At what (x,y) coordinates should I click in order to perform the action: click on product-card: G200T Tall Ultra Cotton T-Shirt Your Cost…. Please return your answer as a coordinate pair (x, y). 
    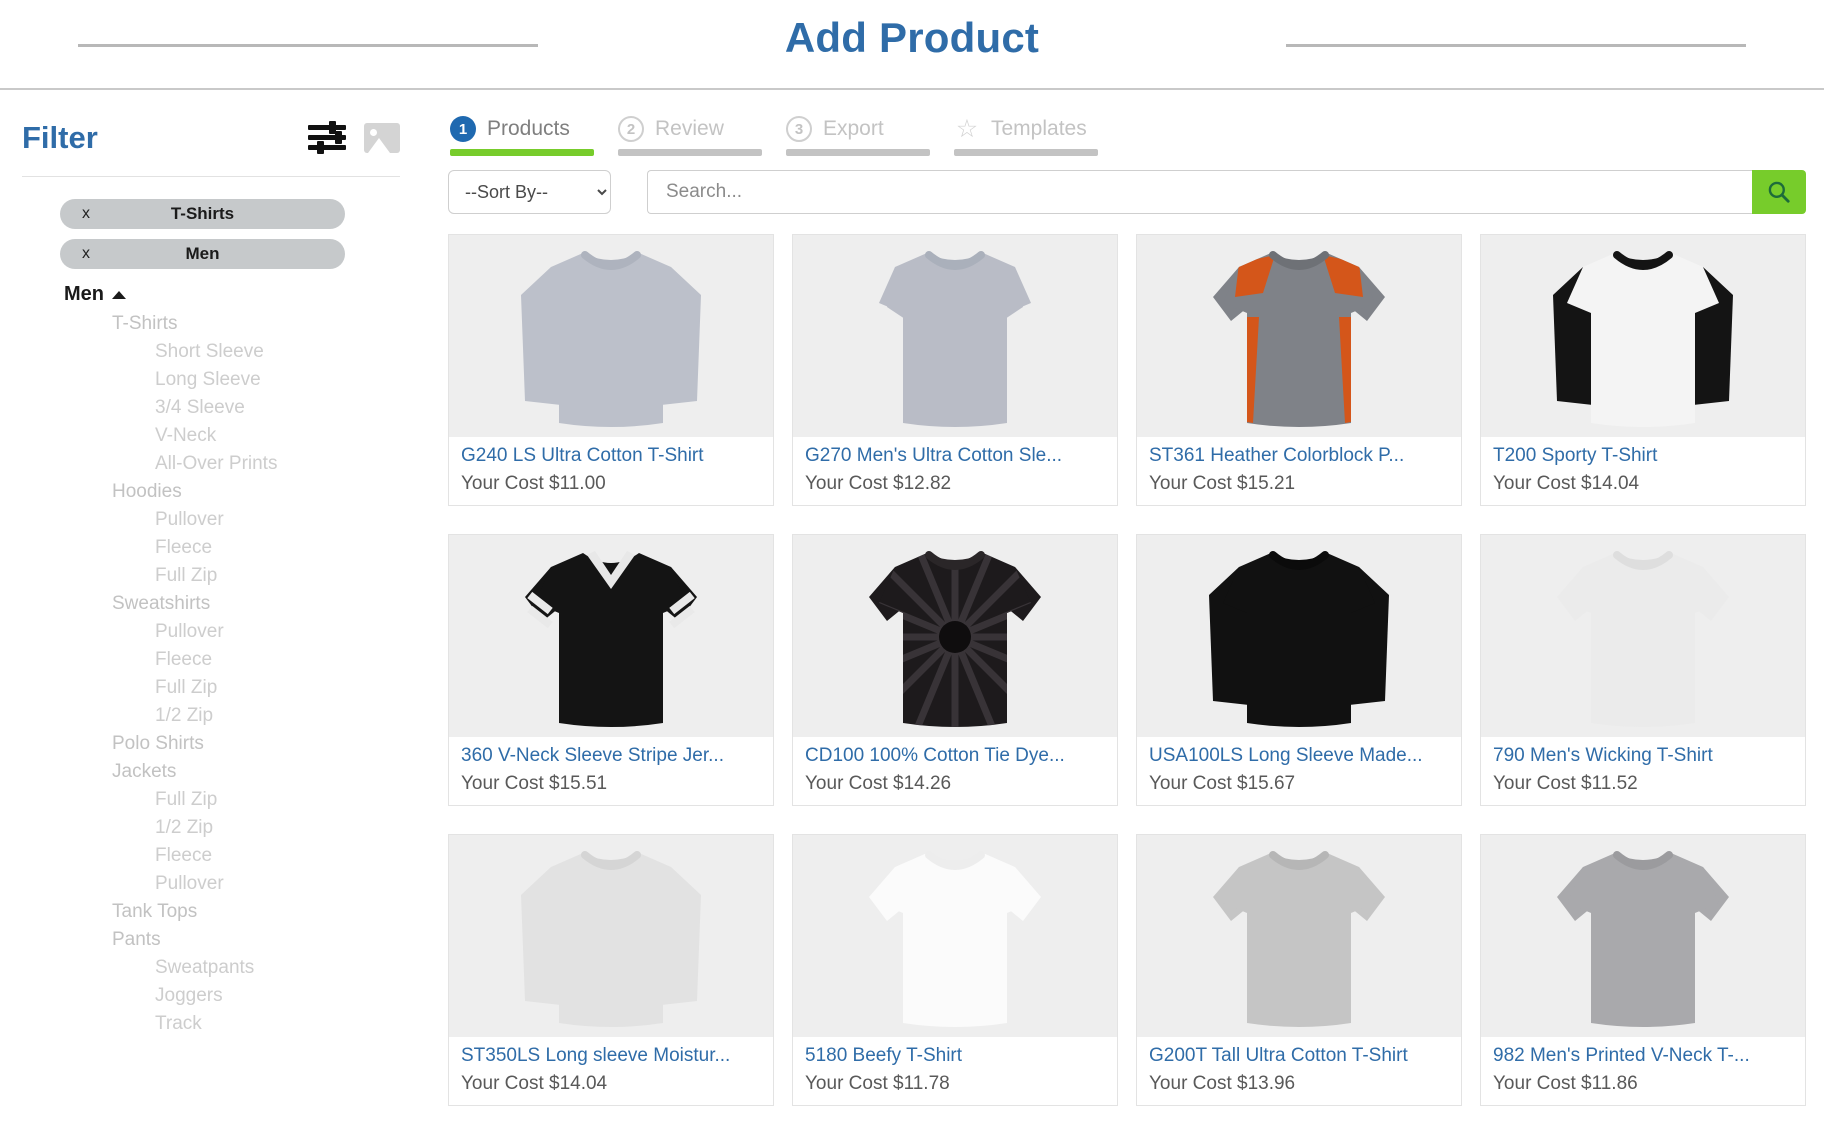
    Looking at the image, I should click on (1299, 970).